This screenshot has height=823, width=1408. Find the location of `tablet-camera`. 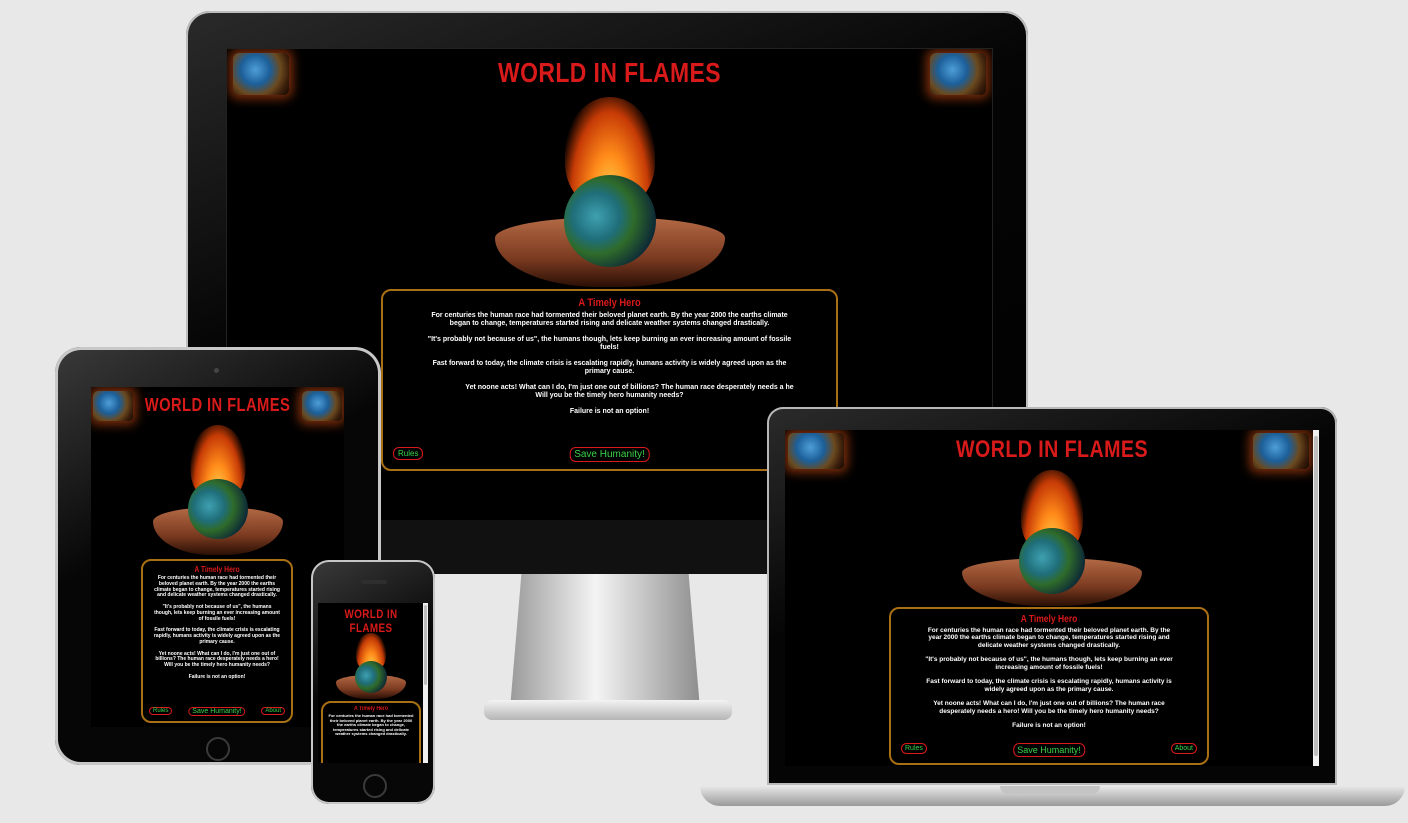

tablet-camera is located at coordinates (216, 370).